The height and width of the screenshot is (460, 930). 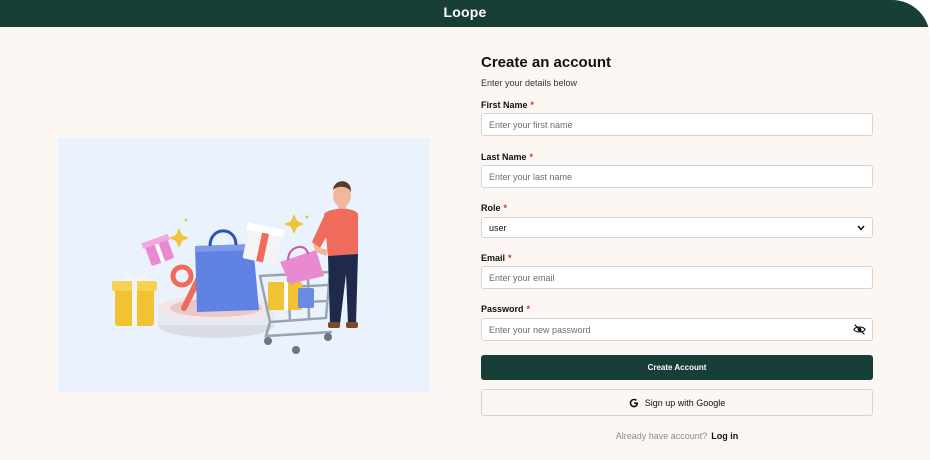 I want to click on last-name-label: Last Name *, so click(x=507, y=157).